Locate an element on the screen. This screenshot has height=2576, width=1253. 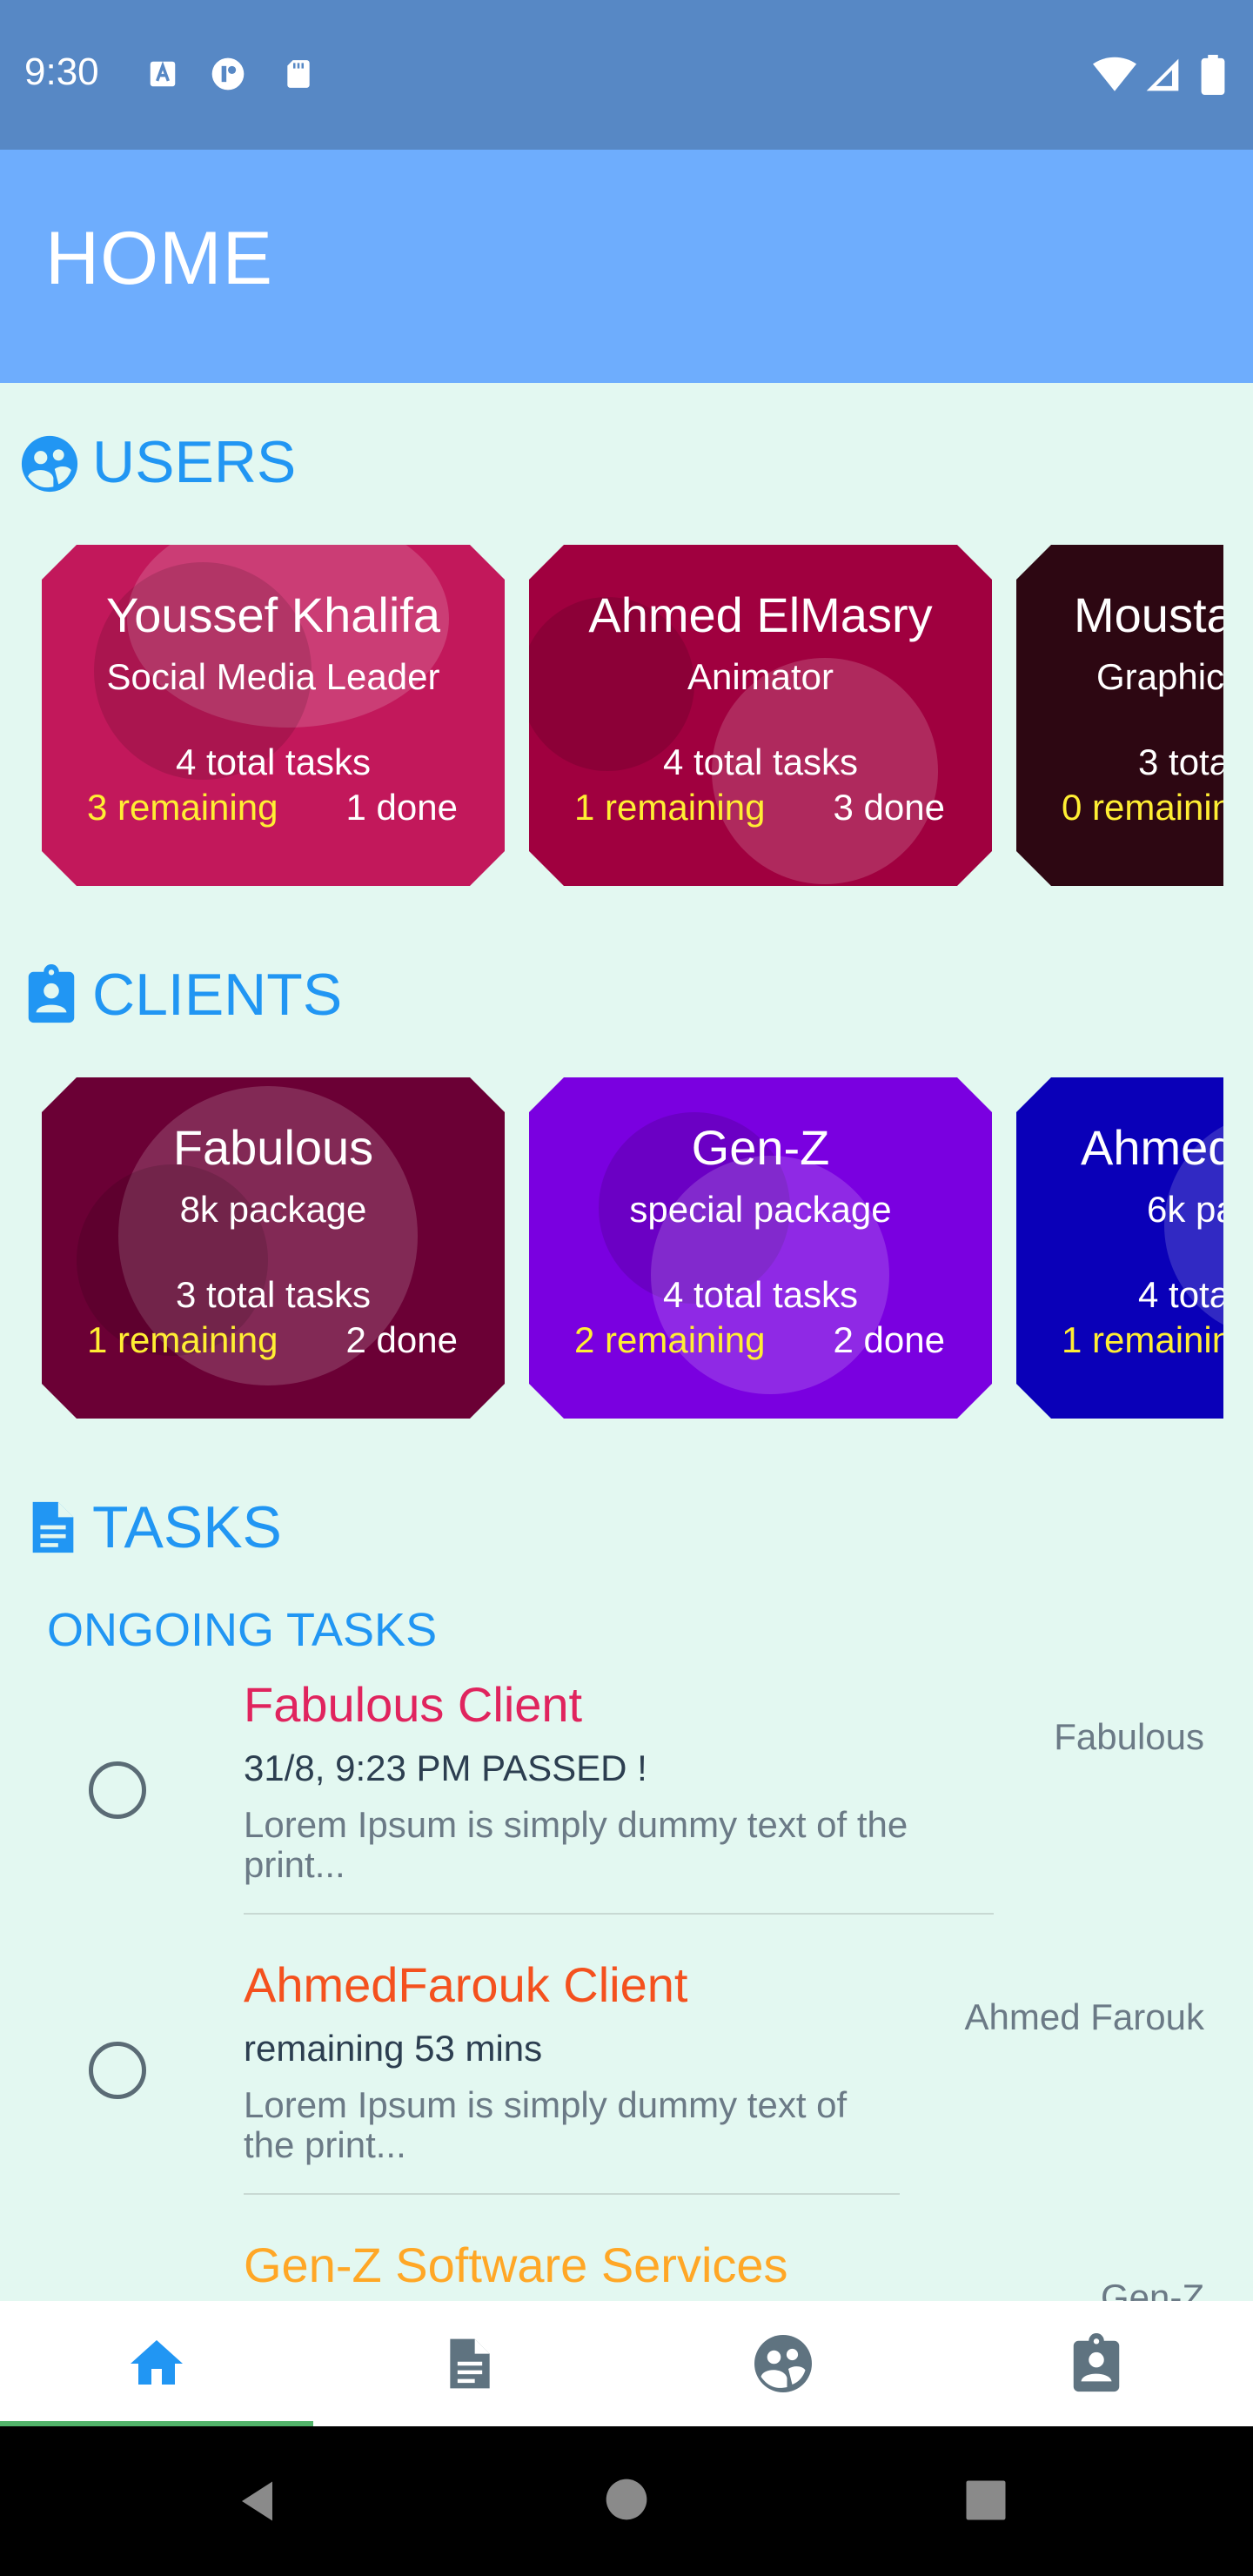
user-remaining-tasks: 1 remaining is located at coordinates (670, 807).